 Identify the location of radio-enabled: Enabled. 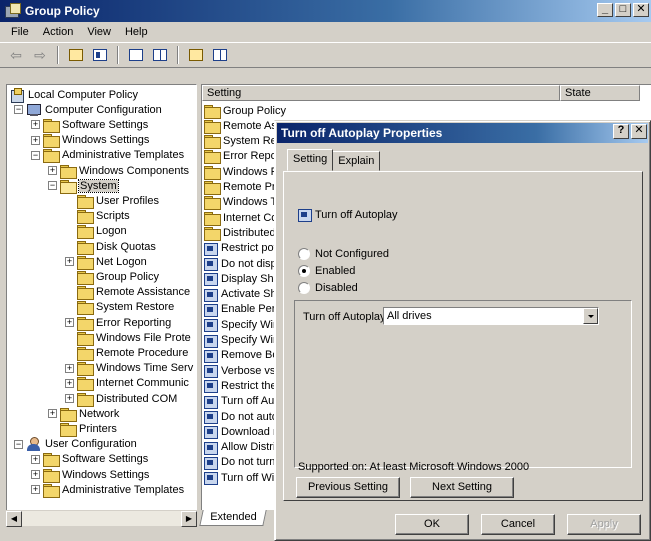
(326, 271).